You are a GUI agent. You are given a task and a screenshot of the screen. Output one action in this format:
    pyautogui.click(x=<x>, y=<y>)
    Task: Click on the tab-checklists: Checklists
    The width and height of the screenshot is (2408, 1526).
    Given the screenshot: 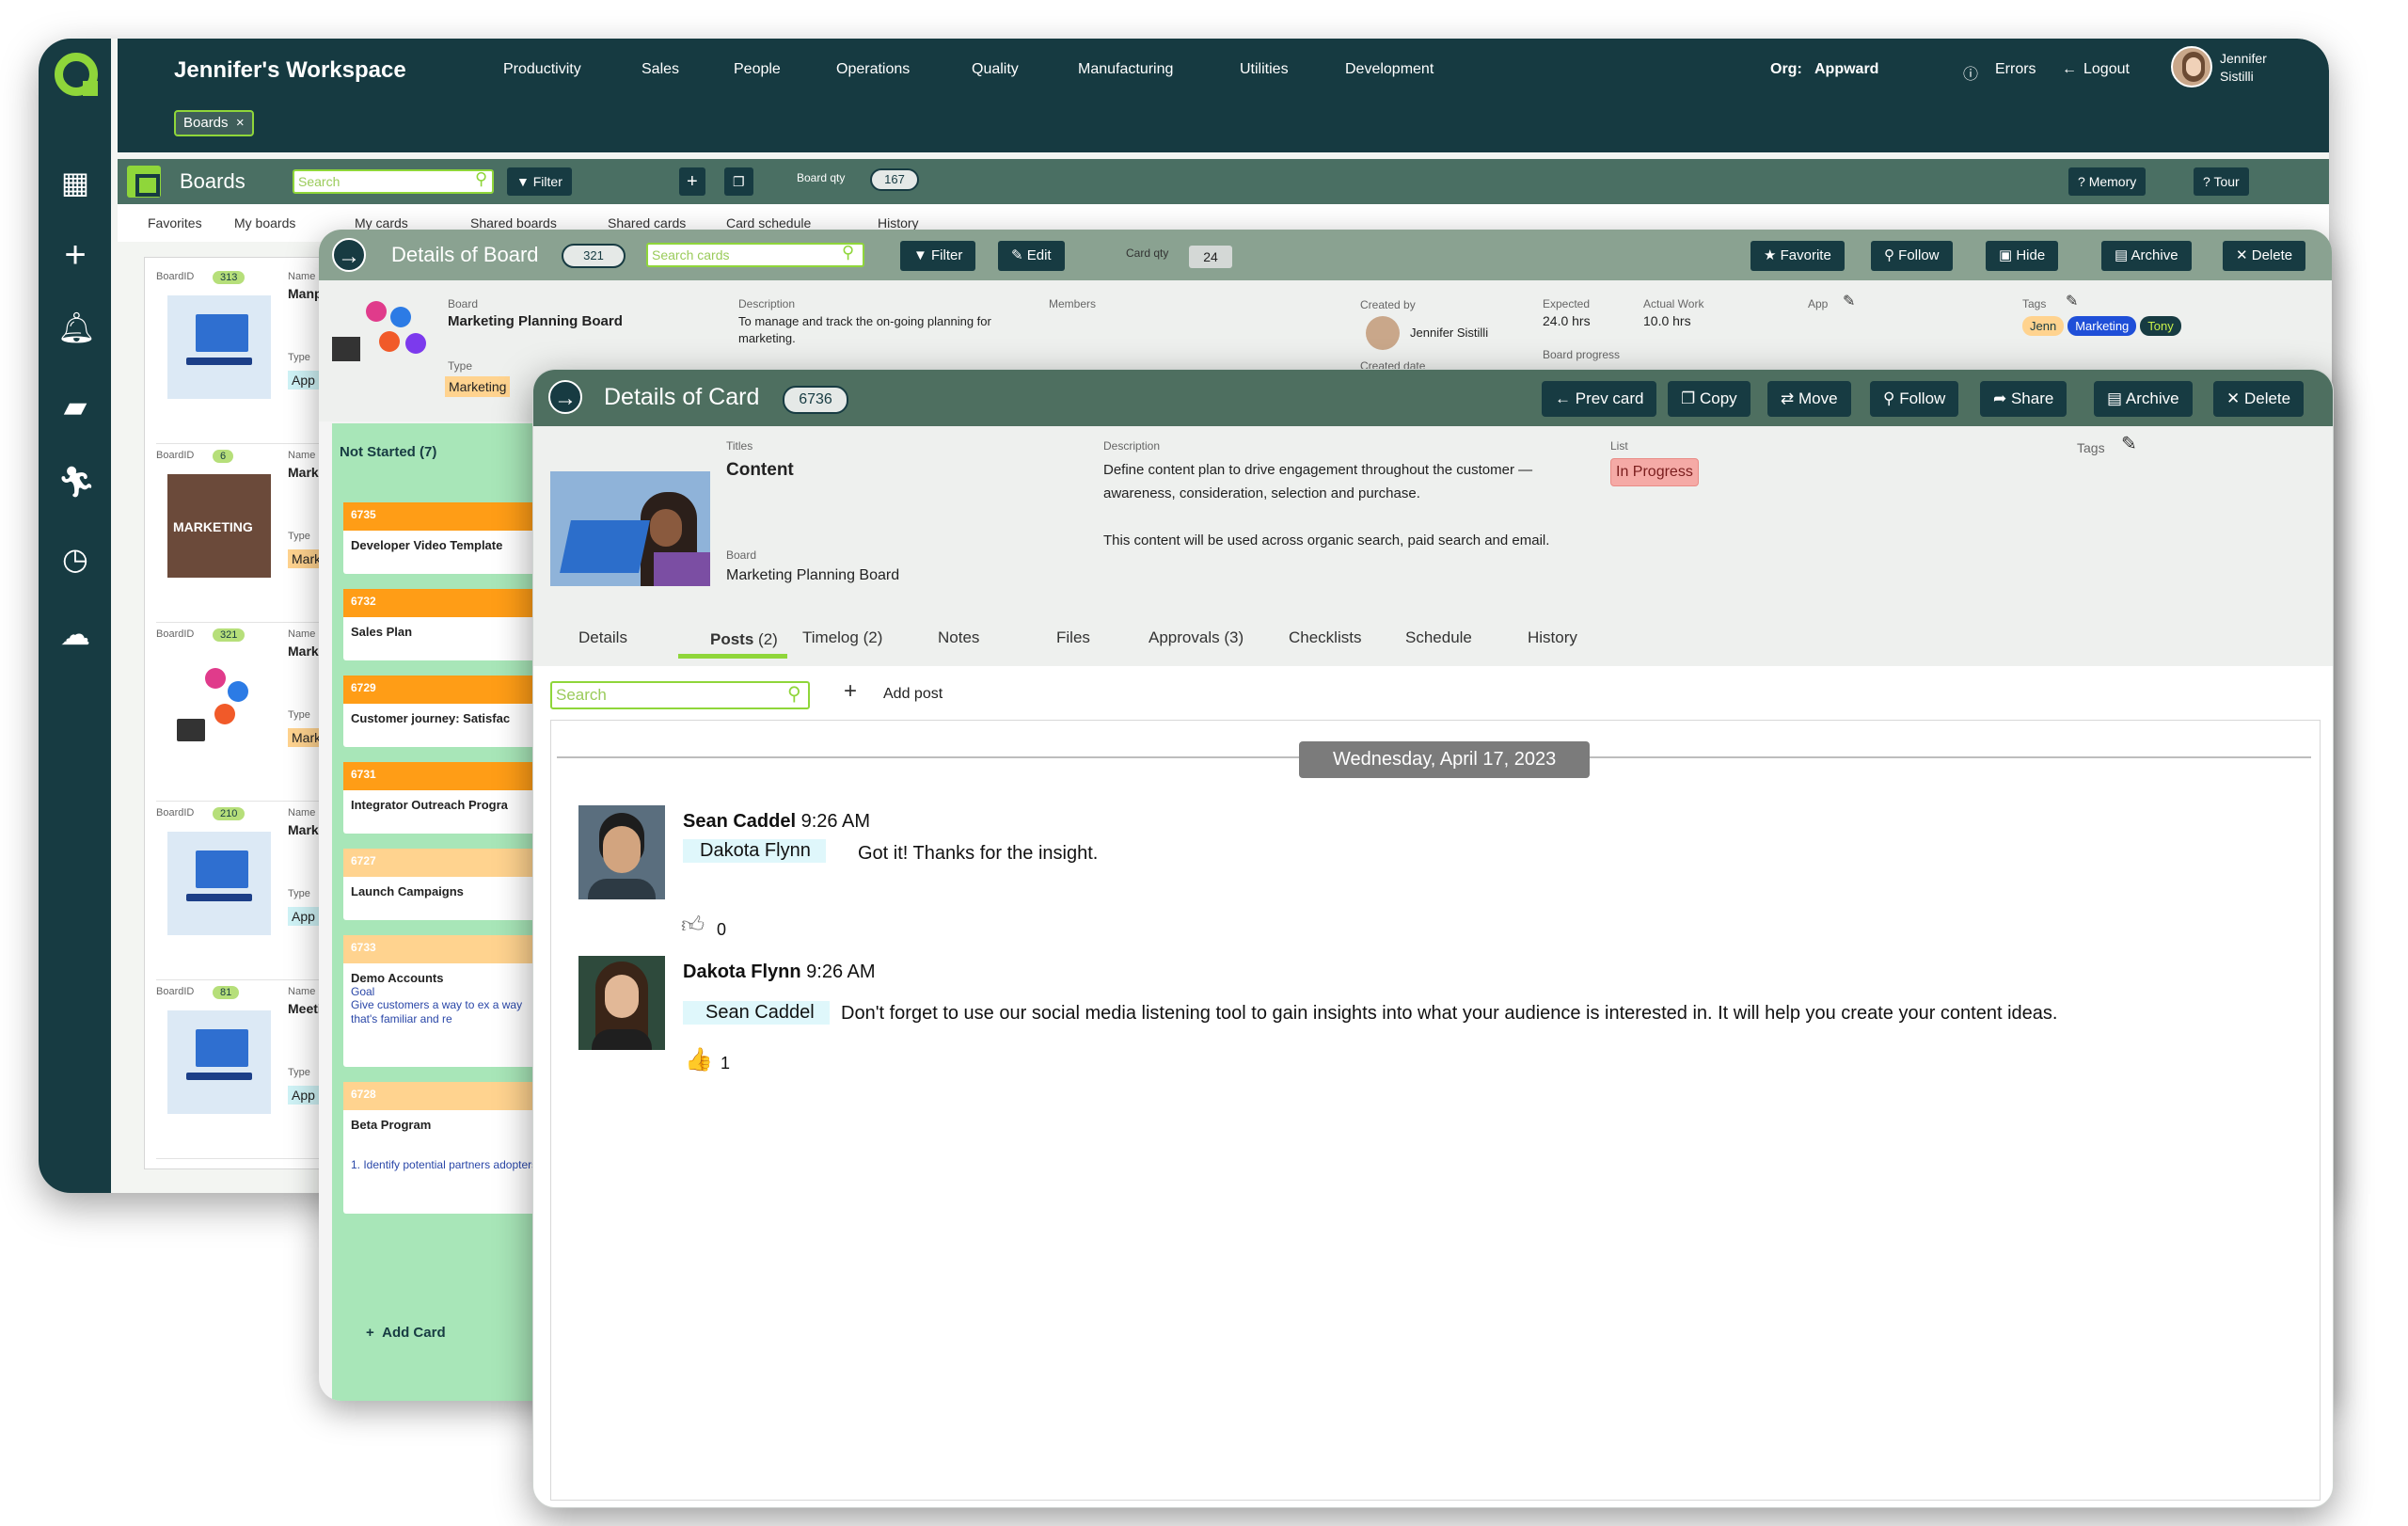 What is the action you would take?
    pyautogui.click(x=1325, y=637)
    